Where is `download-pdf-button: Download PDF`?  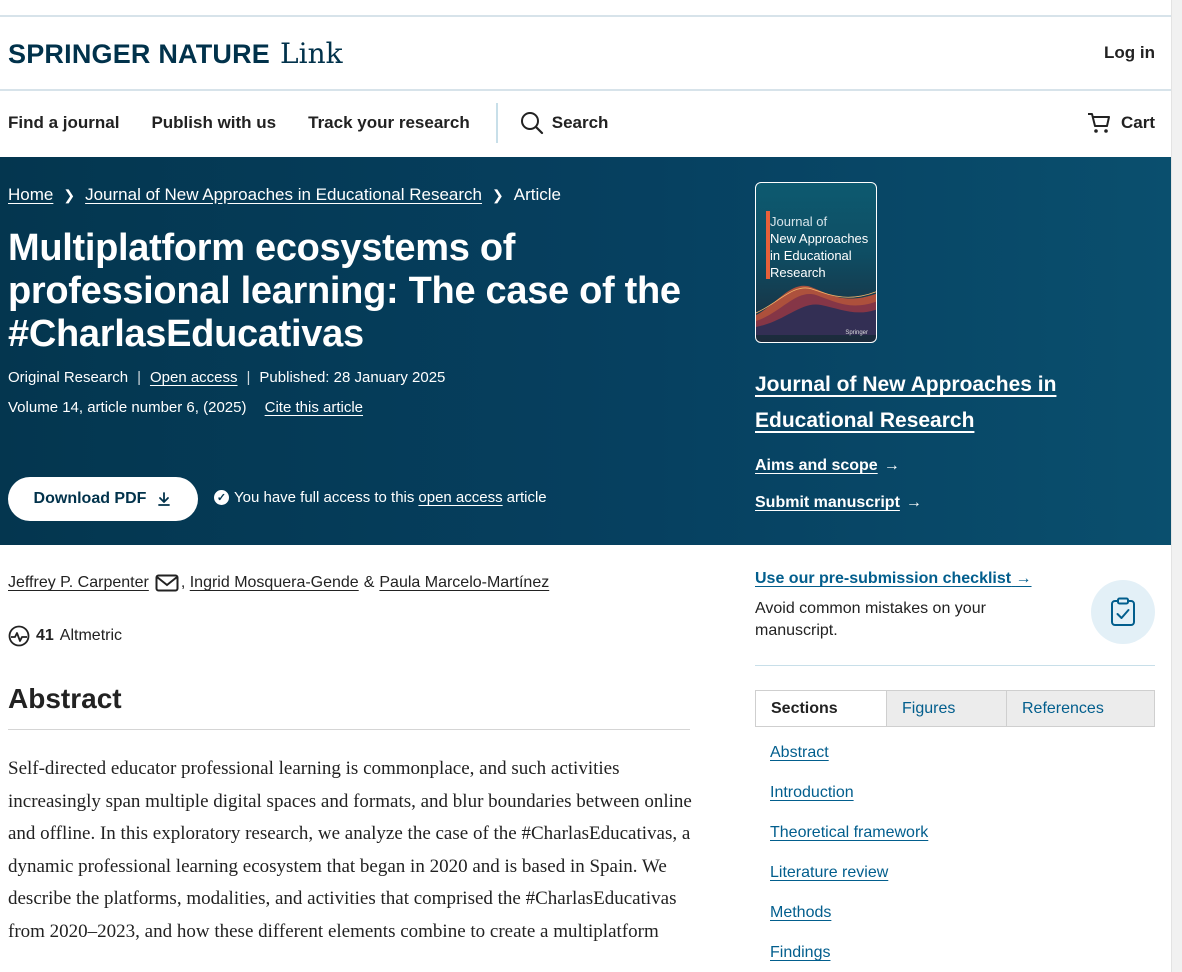
download-pdf-button: Download PDF is located at coordinates (103, 499).